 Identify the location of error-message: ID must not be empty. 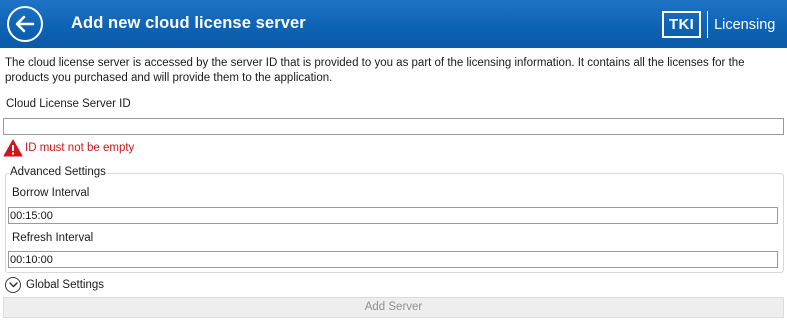
(80, 148).